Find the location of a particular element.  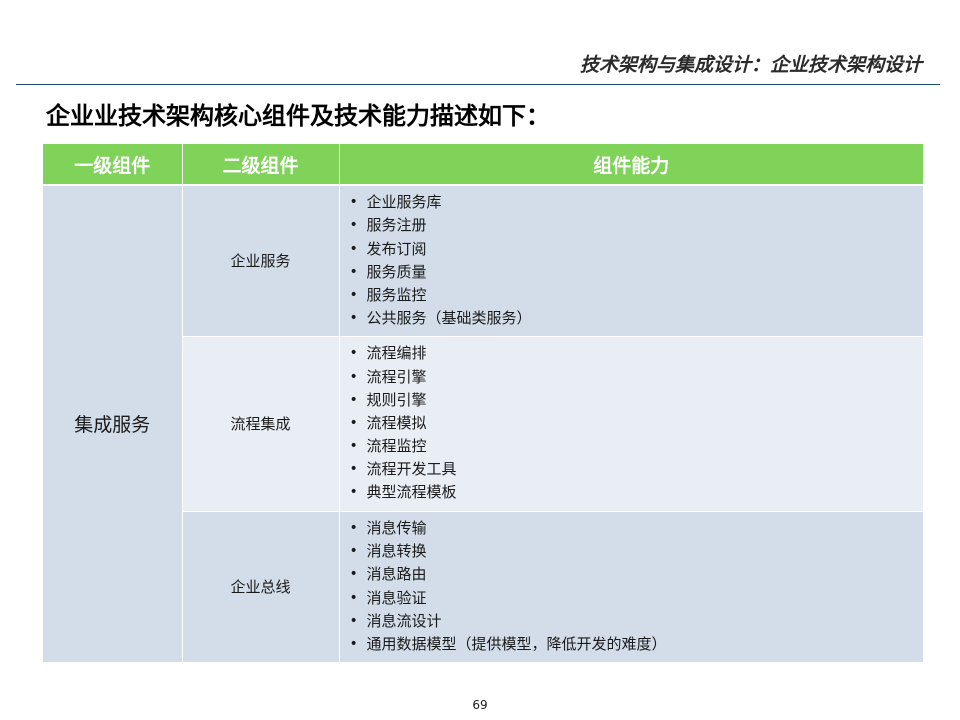

table-header-row: 一级组件 二级组件 组件能力 is located at coordinates (483, 165).